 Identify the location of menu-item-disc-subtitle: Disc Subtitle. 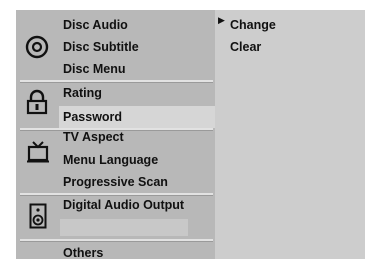
(101, 47).